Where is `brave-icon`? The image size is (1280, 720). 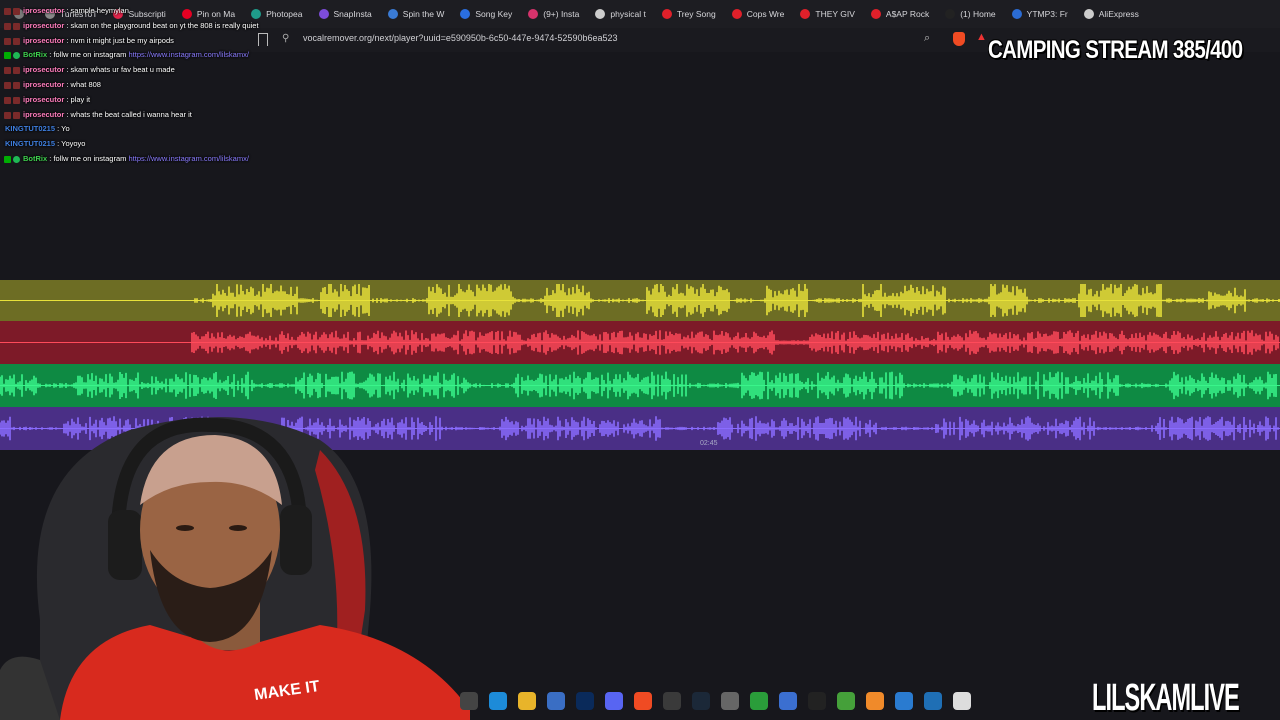
brave-icon is located at coordinates (643, 701).